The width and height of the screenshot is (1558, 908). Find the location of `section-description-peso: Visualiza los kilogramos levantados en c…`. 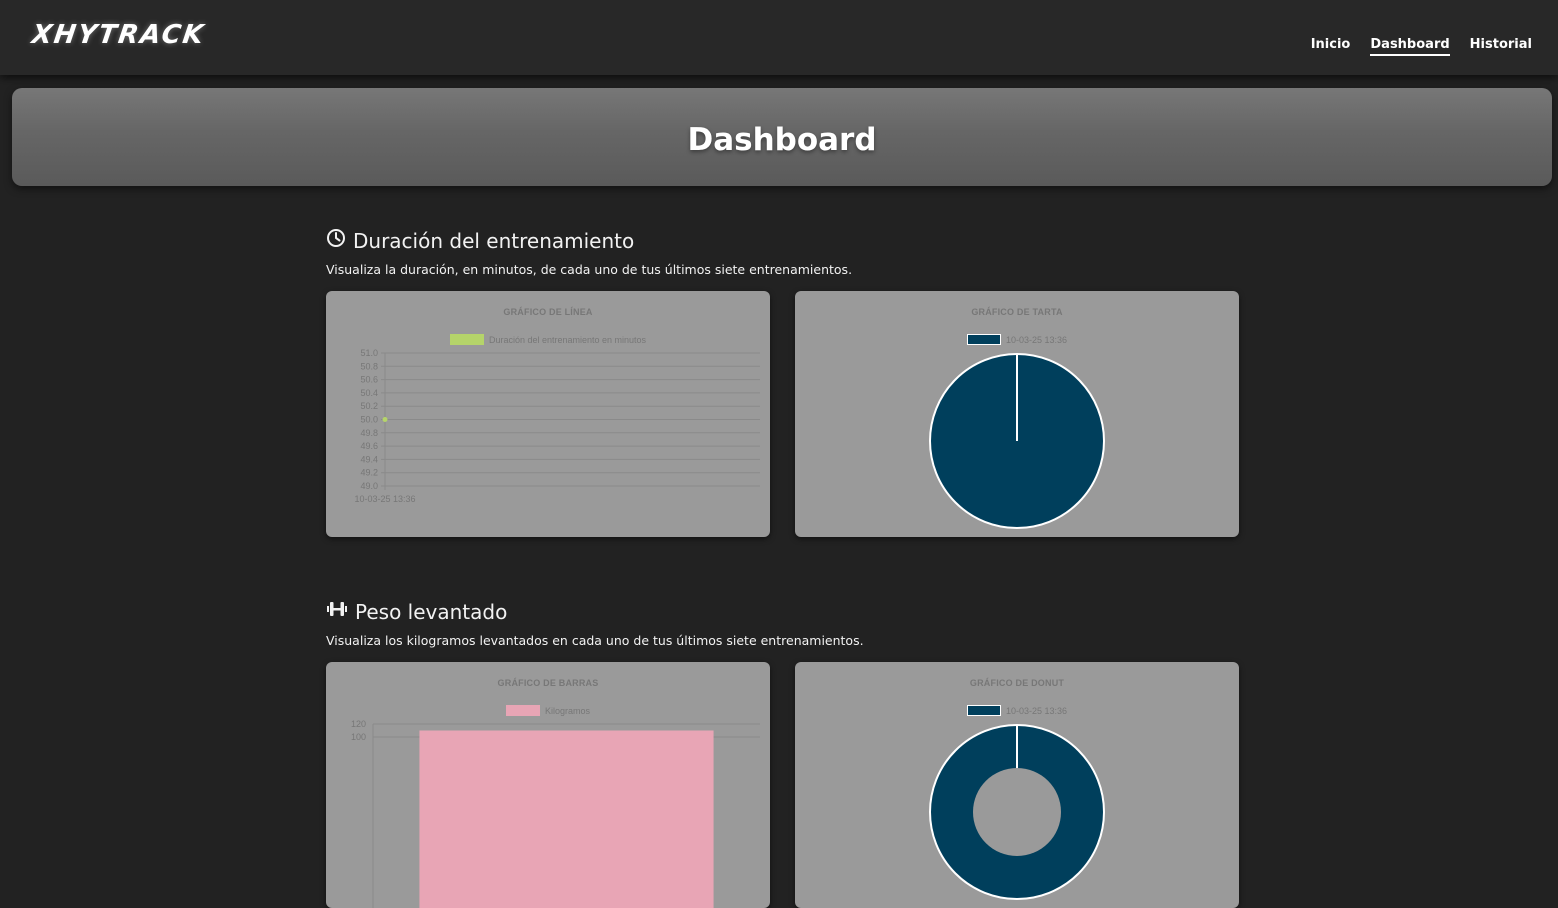

section-description-peso: Visualiza los kilogramos levantados en c… is located at coordinates (595, 640).